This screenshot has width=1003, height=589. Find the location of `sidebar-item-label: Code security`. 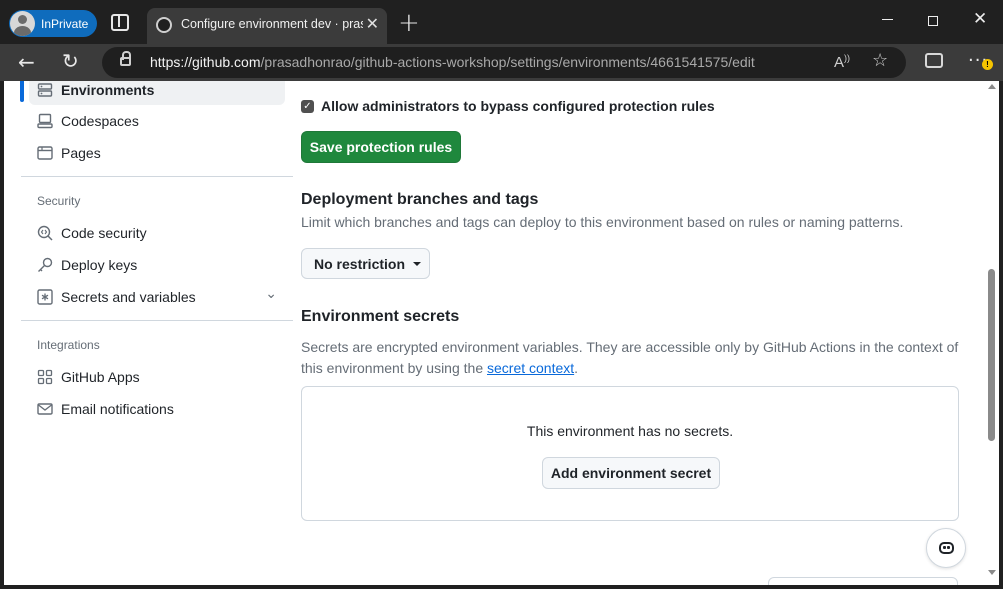

sidebar-item-label: Code security is located at coordinates (104, 233).